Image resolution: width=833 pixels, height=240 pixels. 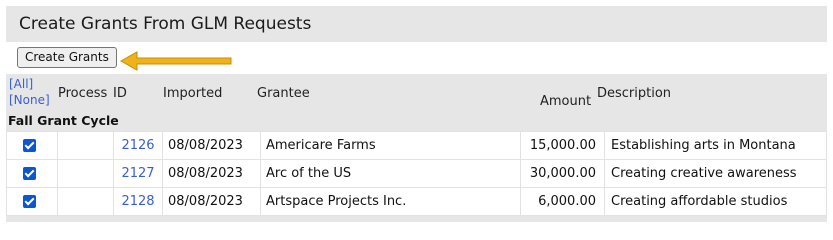 What do you see at coordinates (566, 101) in the screenshot?
I see `column-header-amount: Amount` at bounding box center [566, 101].